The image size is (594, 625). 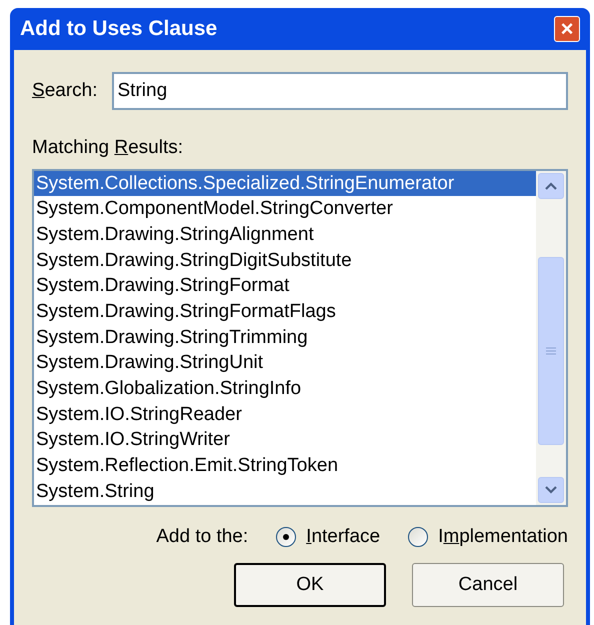 I want to click on grip-icon, so click(x=551, y=350).